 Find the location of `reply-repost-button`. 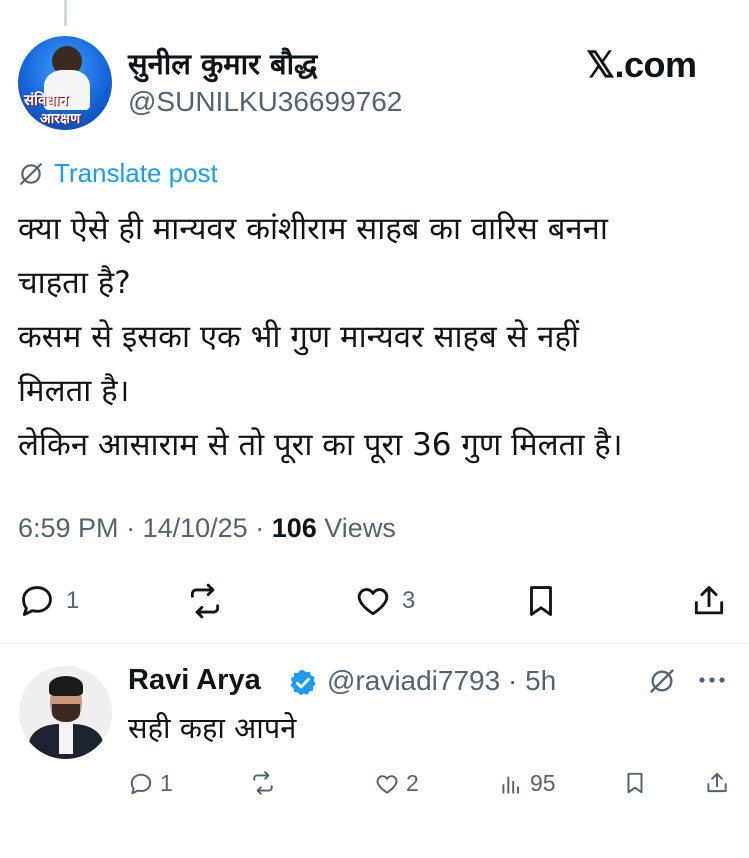

reply-repost-button is located at coordinates (266, 783).